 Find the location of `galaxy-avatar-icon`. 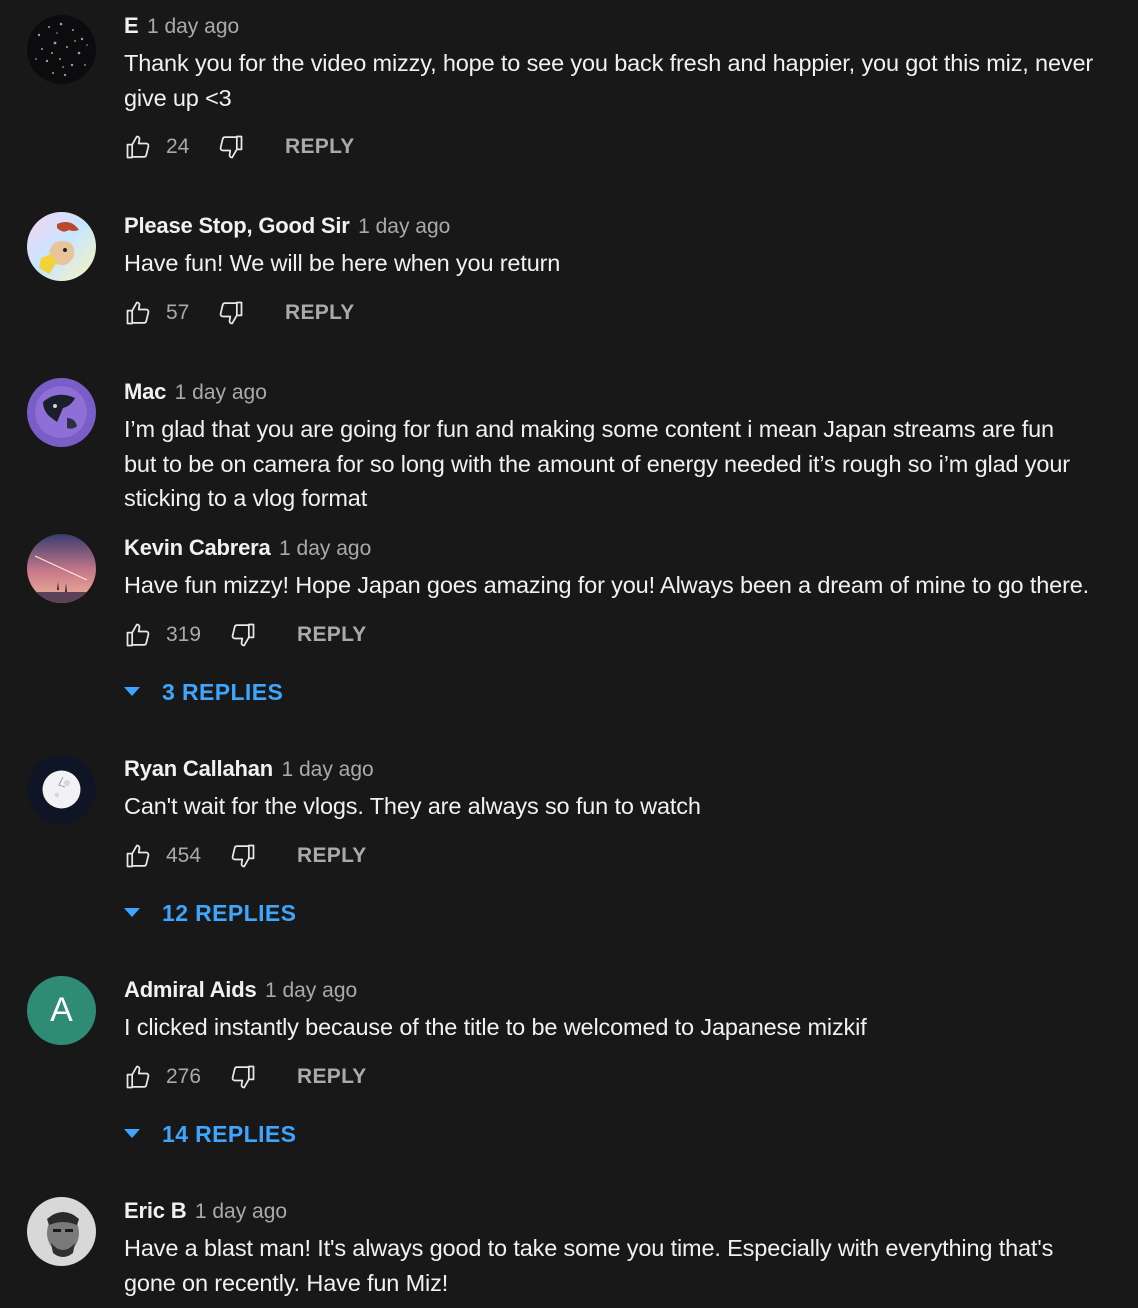

galaxy-avatar-icon is located at coordinates (61, 49).